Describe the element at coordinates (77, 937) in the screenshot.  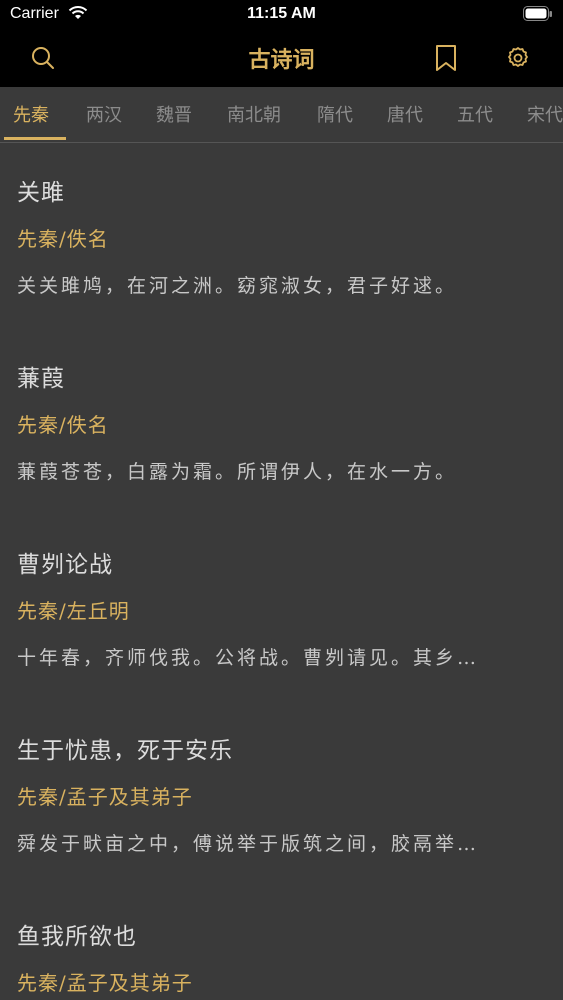
I see `poem-title: 鱼我所欲也` at that location.